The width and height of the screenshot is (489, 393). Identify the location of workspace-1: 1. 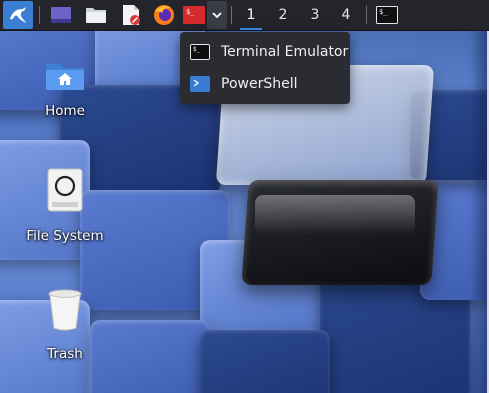
(251, 15).